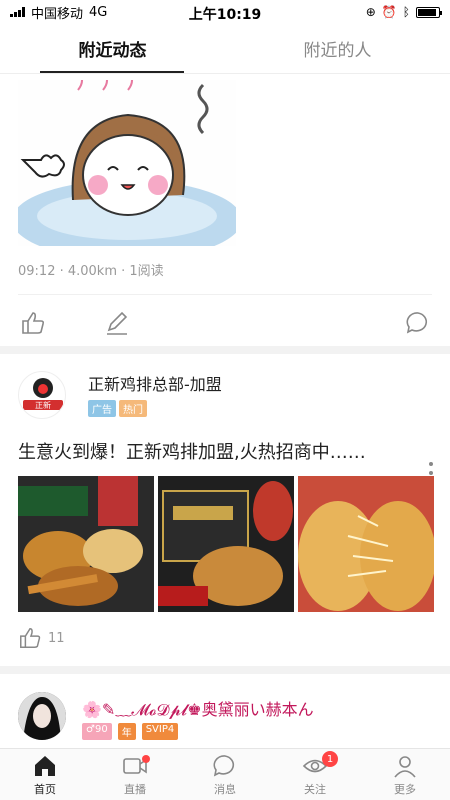  Describe the element at coordinates (225, 324) in the screenshot. I see `post-actions` at that location.